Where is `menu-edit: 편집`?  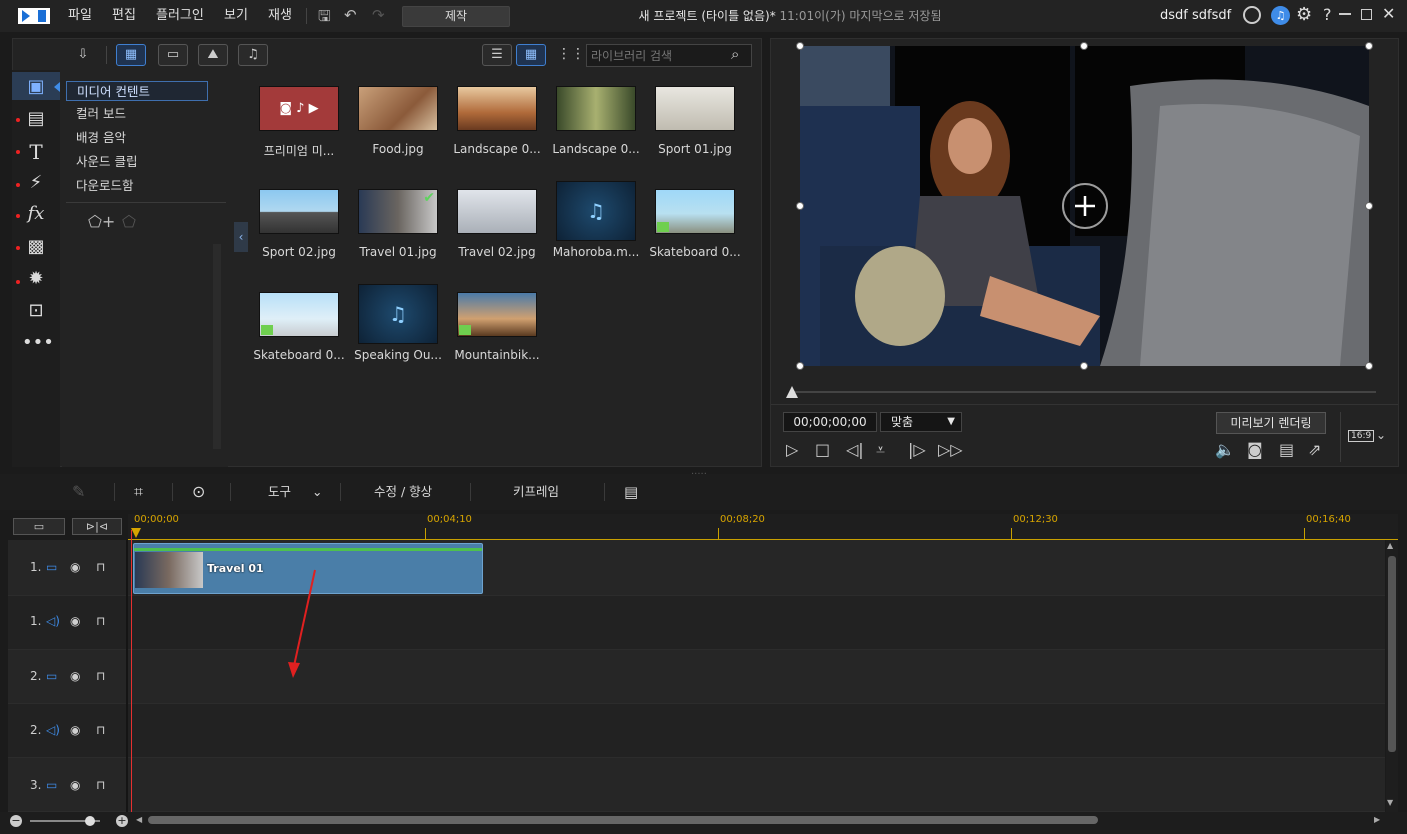 menu-edit: 편집 is located at coordinates (124, 16).